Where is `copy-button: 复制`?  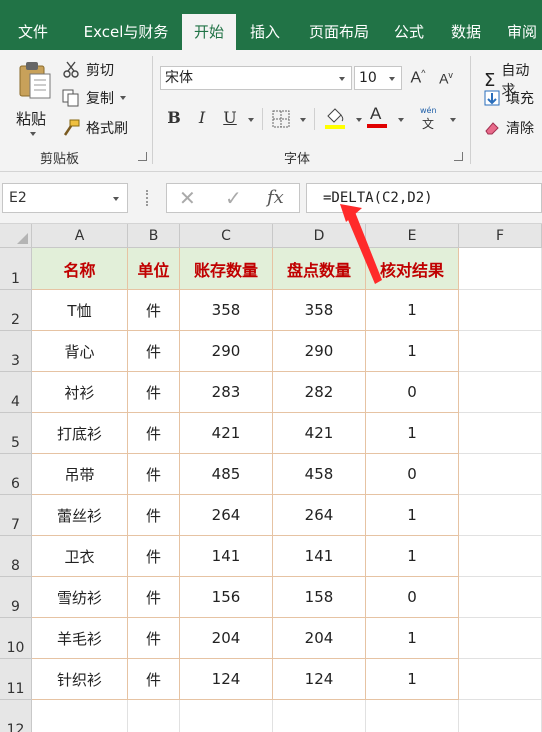 copy-button: 复制 is located at coordinates (94, 98).